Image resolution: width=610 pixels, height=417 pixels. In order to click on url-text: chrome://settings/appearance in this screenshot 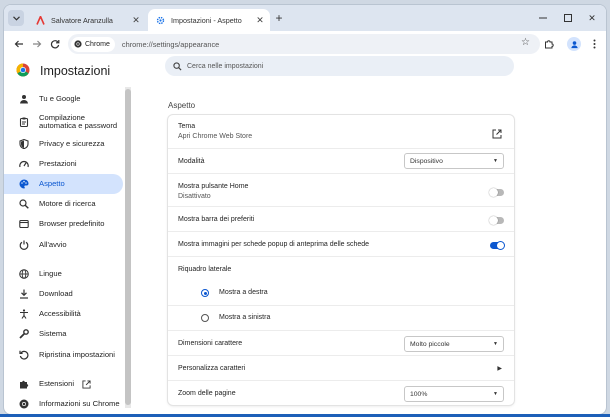, I will do `click(170, 44)`.